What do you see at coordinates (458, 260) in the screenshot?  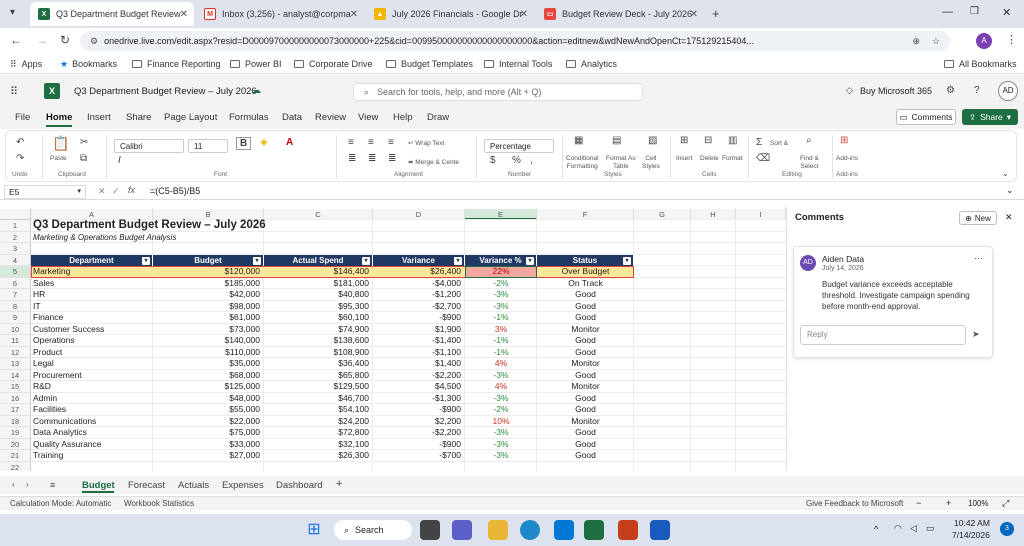 I see `filter-dropdown-icon: ▾` at bounding box center [458, 260].